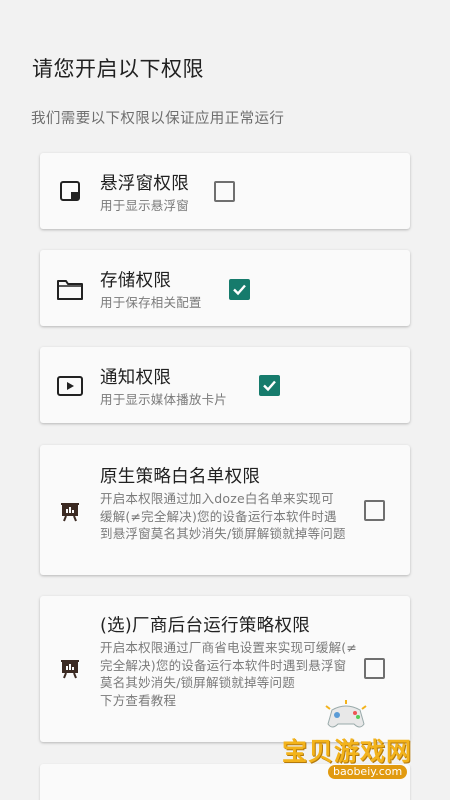  What do you see at coordinates (70, 386) in the screenshot?
I see `play-icon` at bounding box center [70, 386].